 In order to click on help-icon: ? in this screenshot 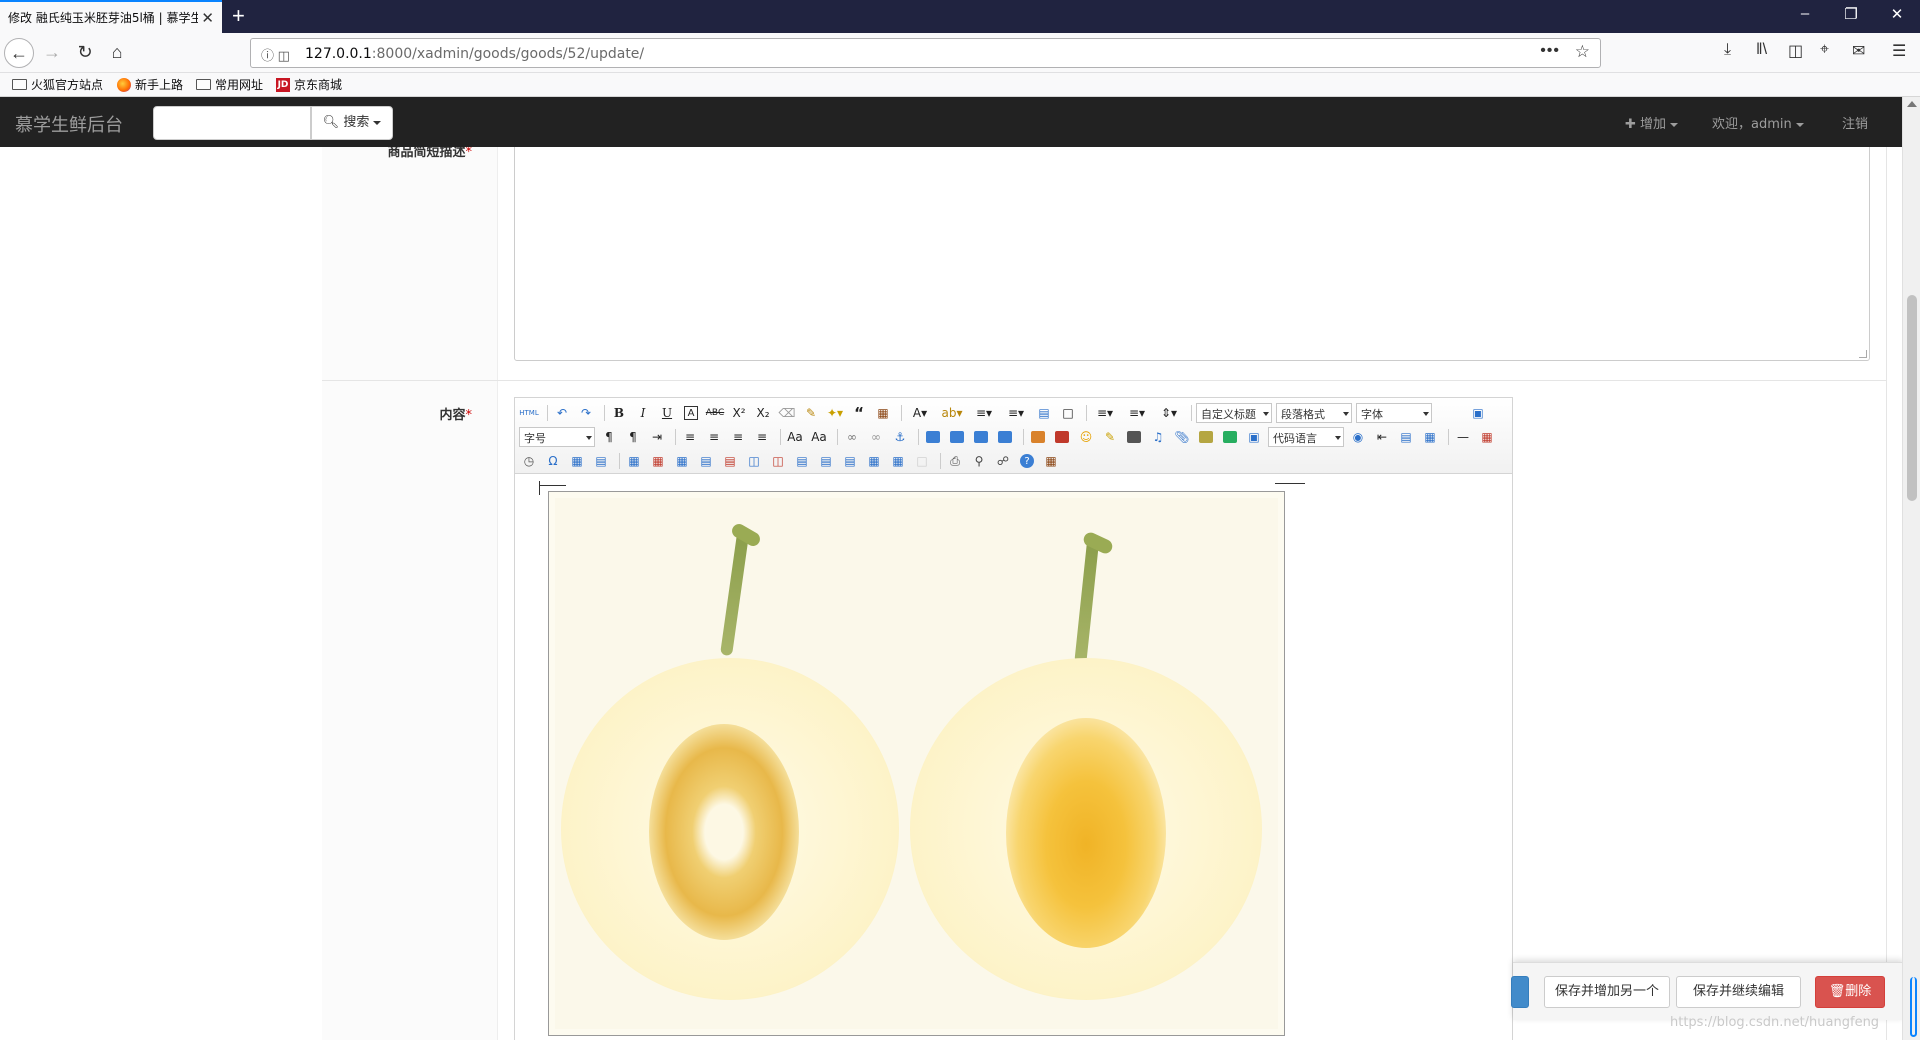, I will do `click(1027, 461)`.